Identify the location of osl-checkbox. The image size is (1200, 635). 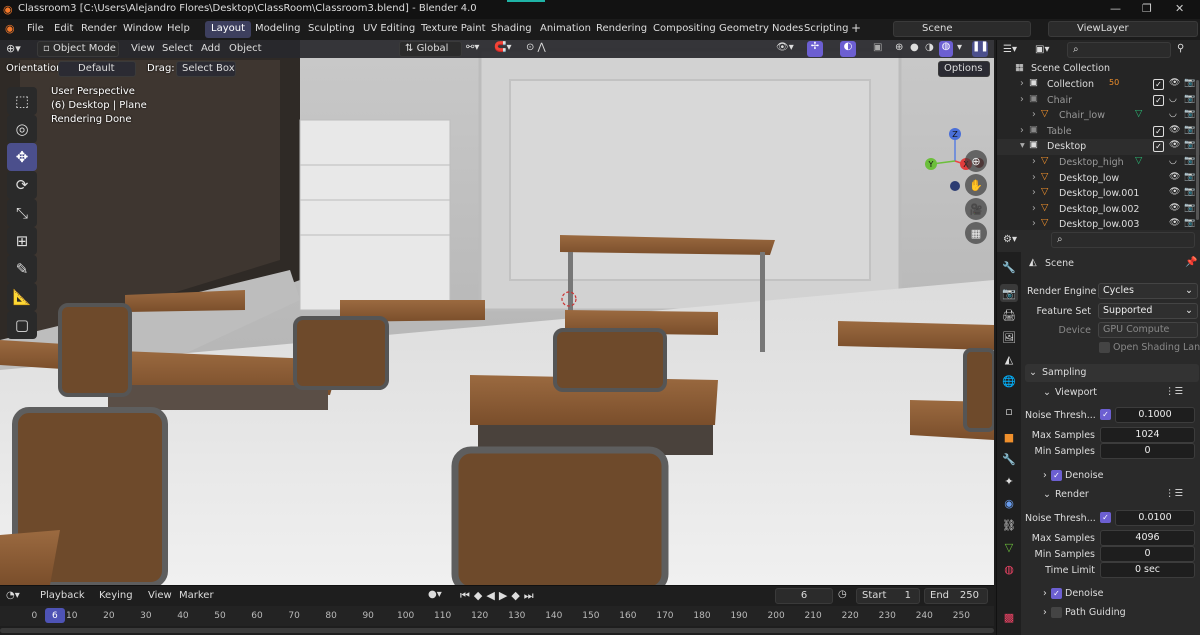
(1104, 347).